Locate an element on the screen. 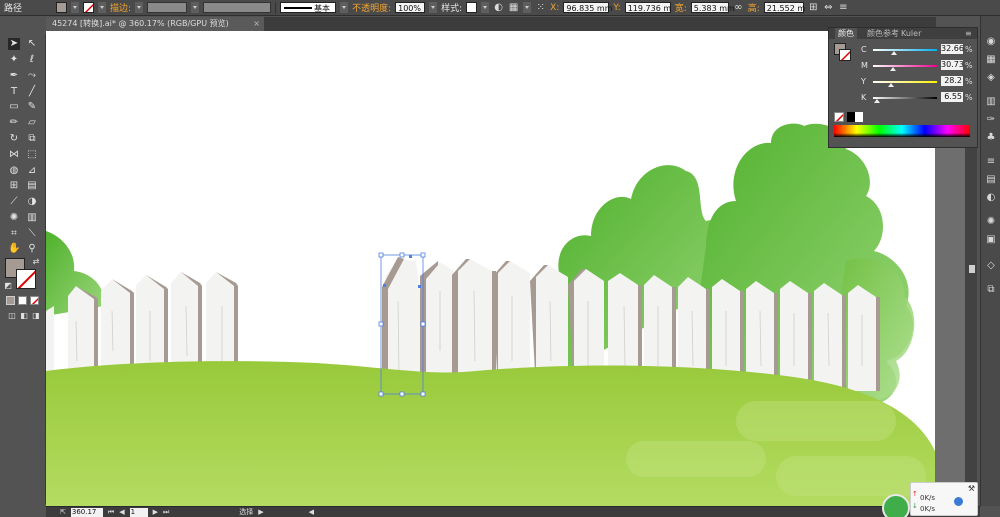  x-label: X: is located at coordinates (554, 8).